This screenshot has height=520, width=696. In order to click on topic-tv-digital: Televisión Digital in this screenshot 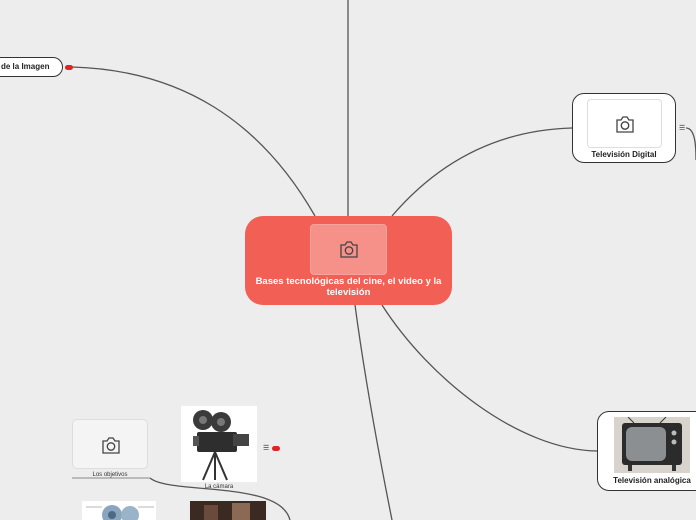, I will do `click(624, 128)`.